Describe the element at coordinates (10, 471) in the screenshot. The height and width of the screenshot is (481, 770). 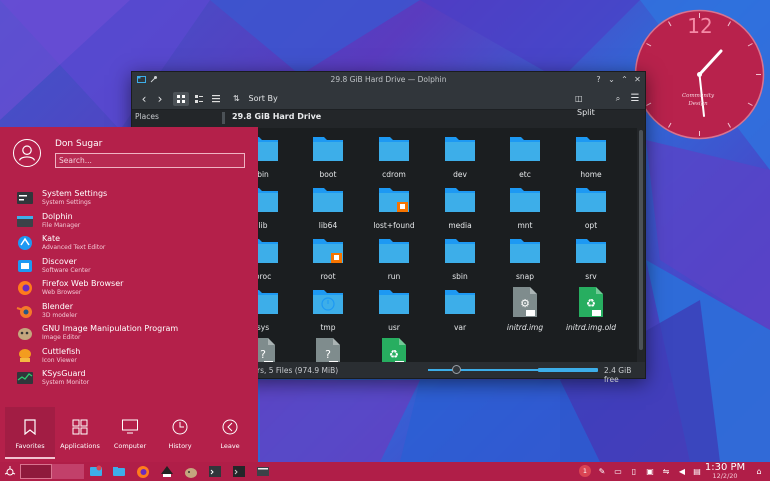
I see `launcher-button` at that location.